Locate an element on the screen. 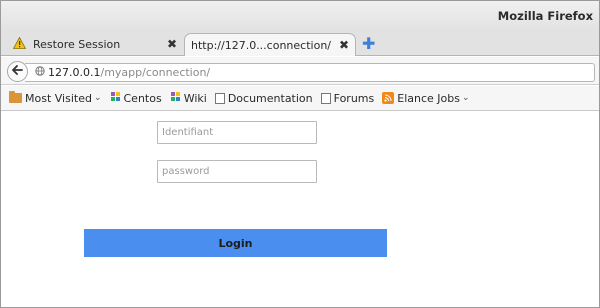 Image resolution: width=600 pixels, height=308 pixels. bookmark-forums: Forums is located at coordinates (347, 98).